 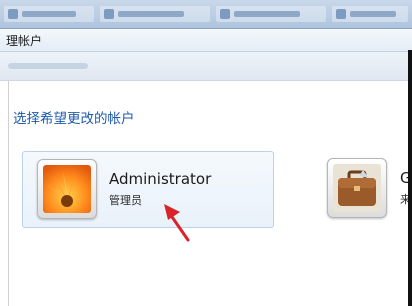 I want to click on account-role: 管理员, so click(x=125, y=200).